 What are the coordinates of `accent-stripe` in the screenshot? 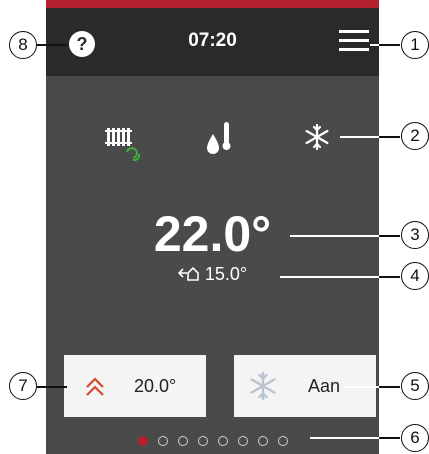 It's located at (212, 4).